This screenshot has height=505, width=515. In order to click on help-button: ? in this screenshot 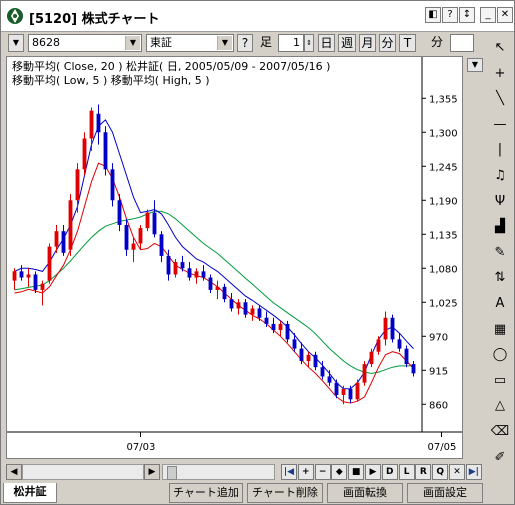, I will do `click(245, 43)`.